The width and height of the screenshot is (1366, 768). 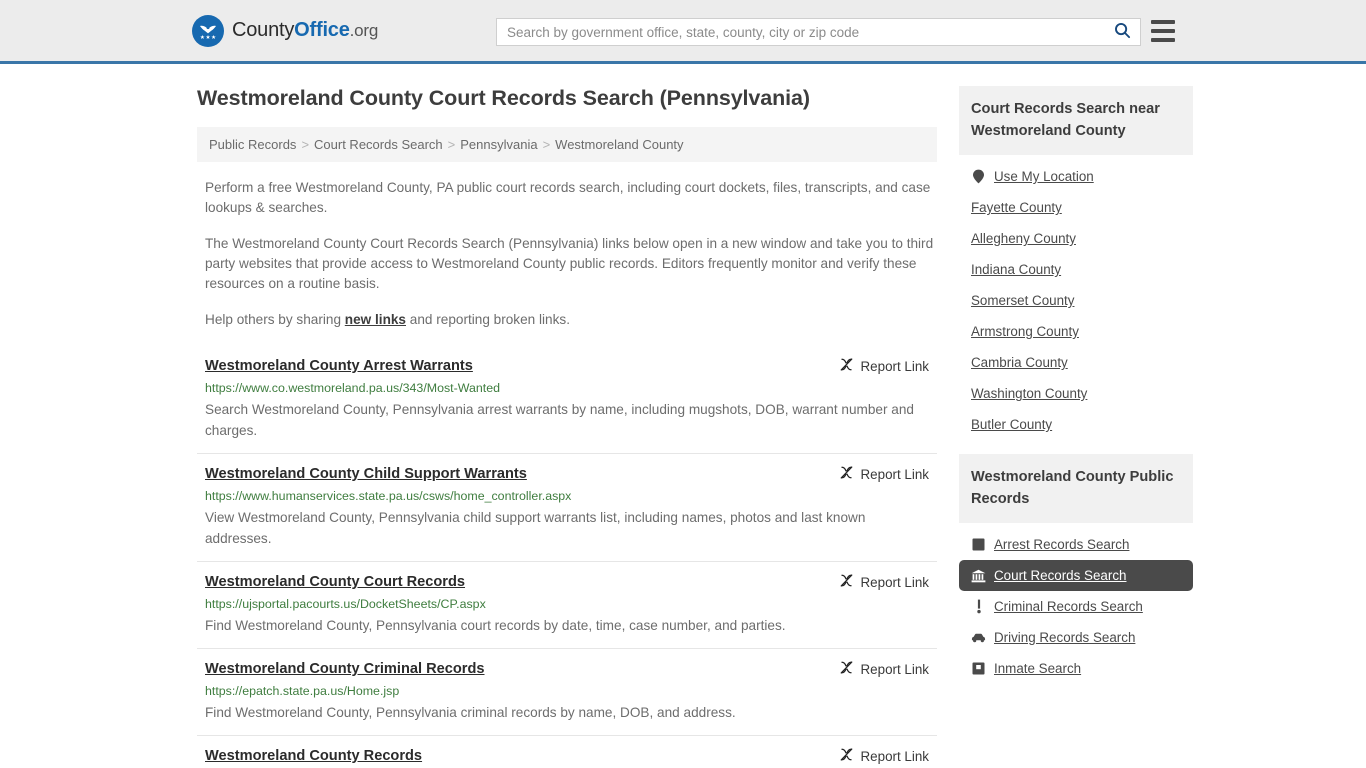 What do you see at coordinates (322, 30) in the screenshot?
I see `brand-part-office: Office` at bounding box center [322, 30].